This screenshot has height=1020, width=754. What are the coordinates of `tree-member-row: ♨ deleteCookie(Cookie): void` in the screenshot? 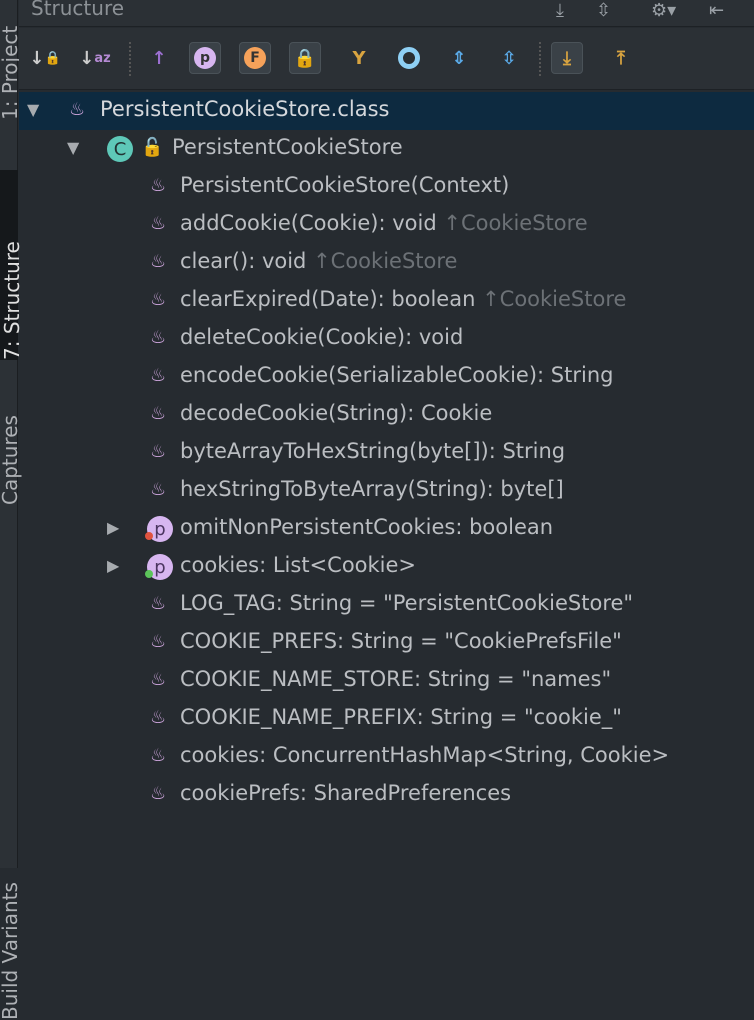 It's located at (386, 339).